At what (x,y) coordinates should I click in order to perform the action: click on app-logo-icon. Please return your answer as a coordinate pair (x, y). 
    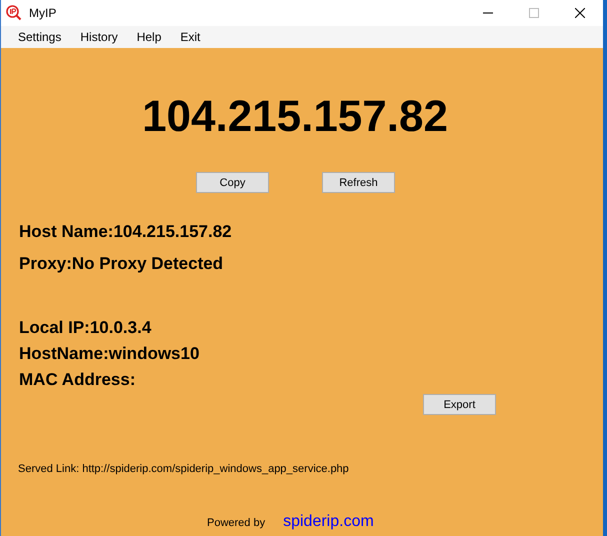
    Looking at the image, I should click on (14, 13).